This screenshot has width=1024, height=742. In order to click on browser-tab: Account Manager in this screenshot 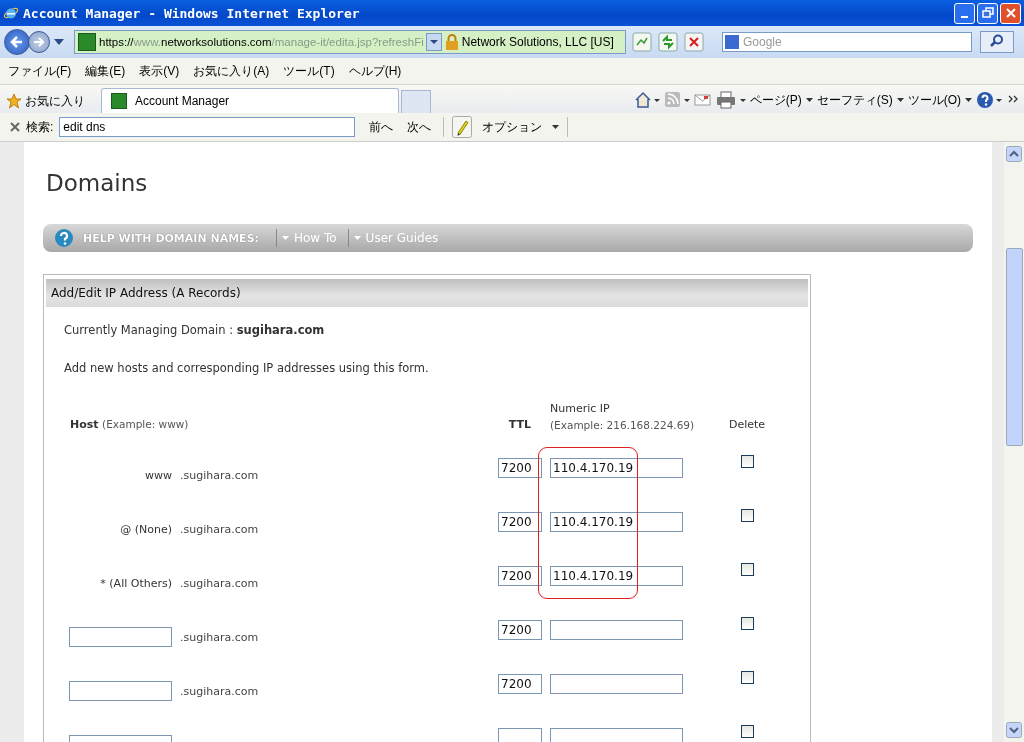, I will do `click(250, 100)`.